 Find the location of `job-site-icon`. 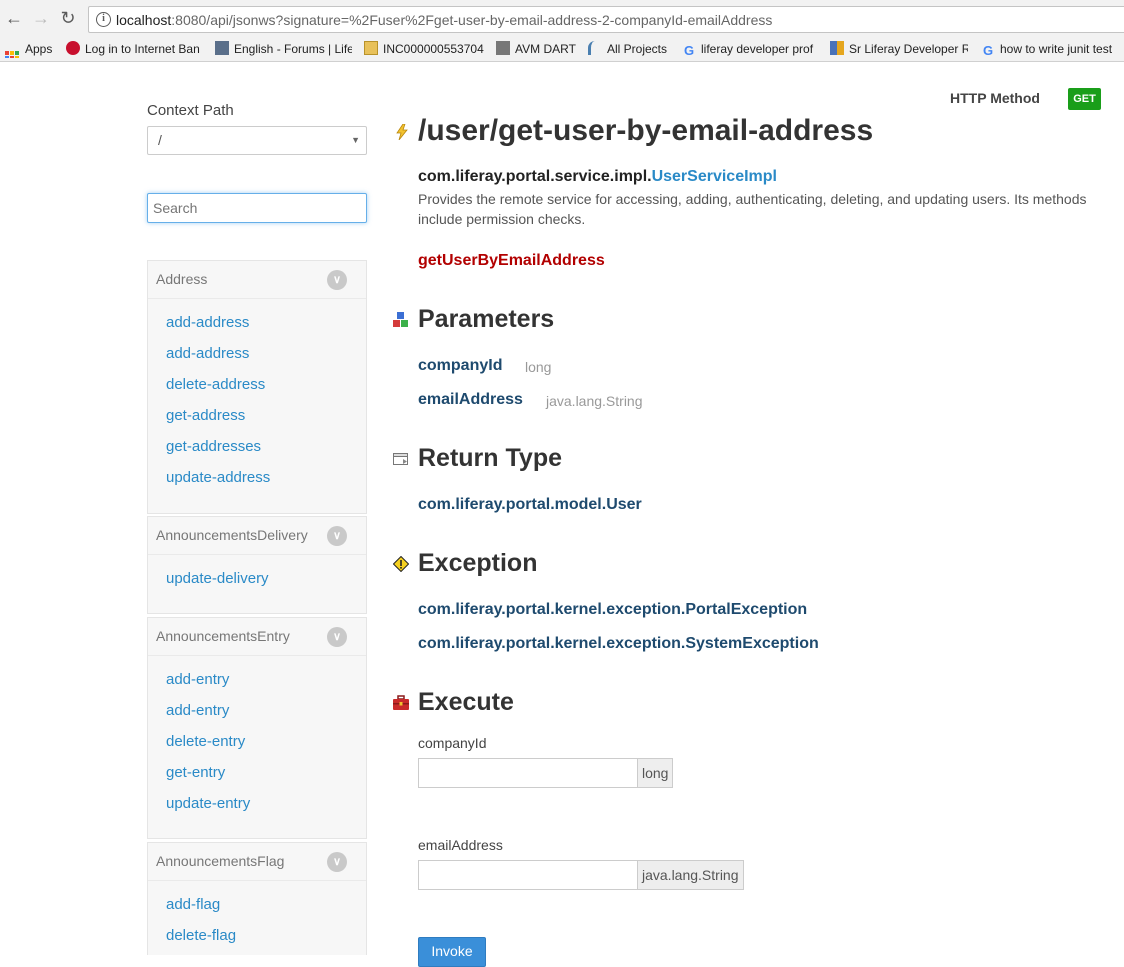

job-site-icon is located at coordinates (837, 48).